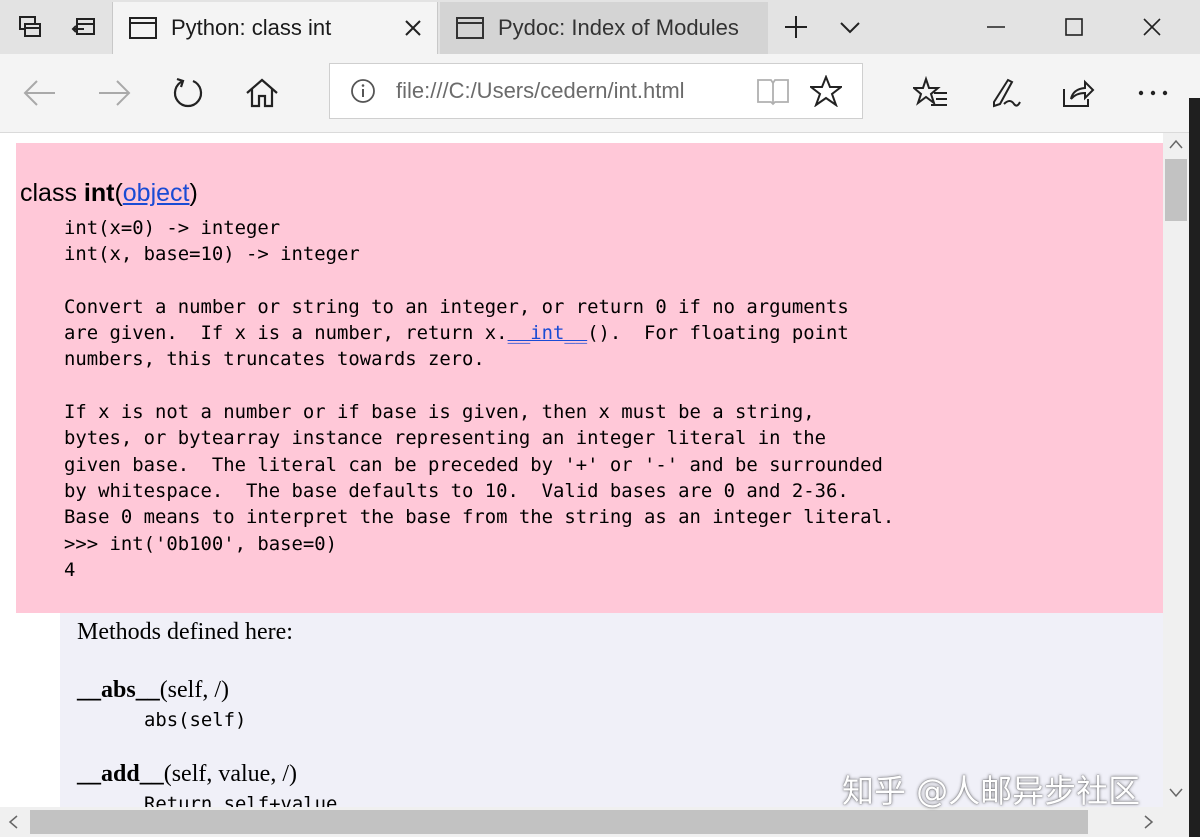  I want to click on maximize-button, so click(1074, 27).